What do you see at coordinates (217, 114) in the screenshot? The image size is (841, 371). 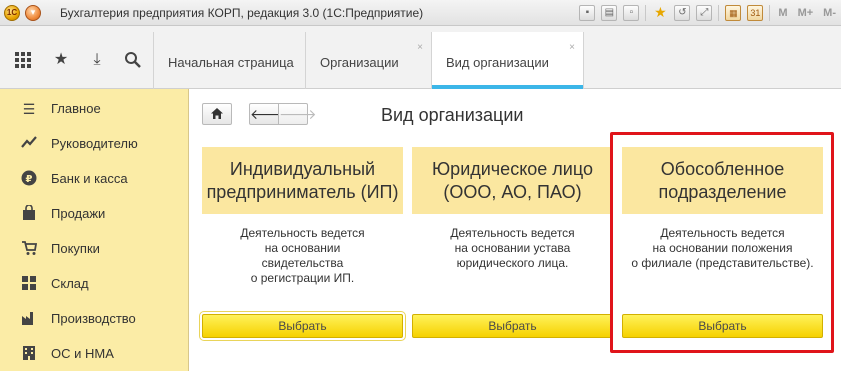 I see `home-button` at bounding box center [217, 114].